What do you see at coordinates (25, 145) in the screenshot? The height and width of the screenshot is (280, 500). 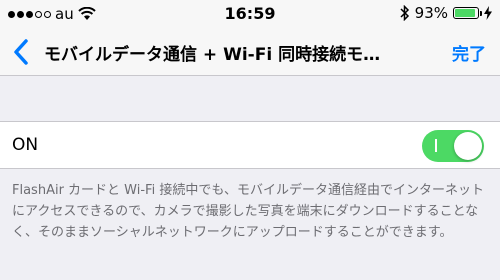 I see `setting-label: ON` at bounding box center [25, 145].